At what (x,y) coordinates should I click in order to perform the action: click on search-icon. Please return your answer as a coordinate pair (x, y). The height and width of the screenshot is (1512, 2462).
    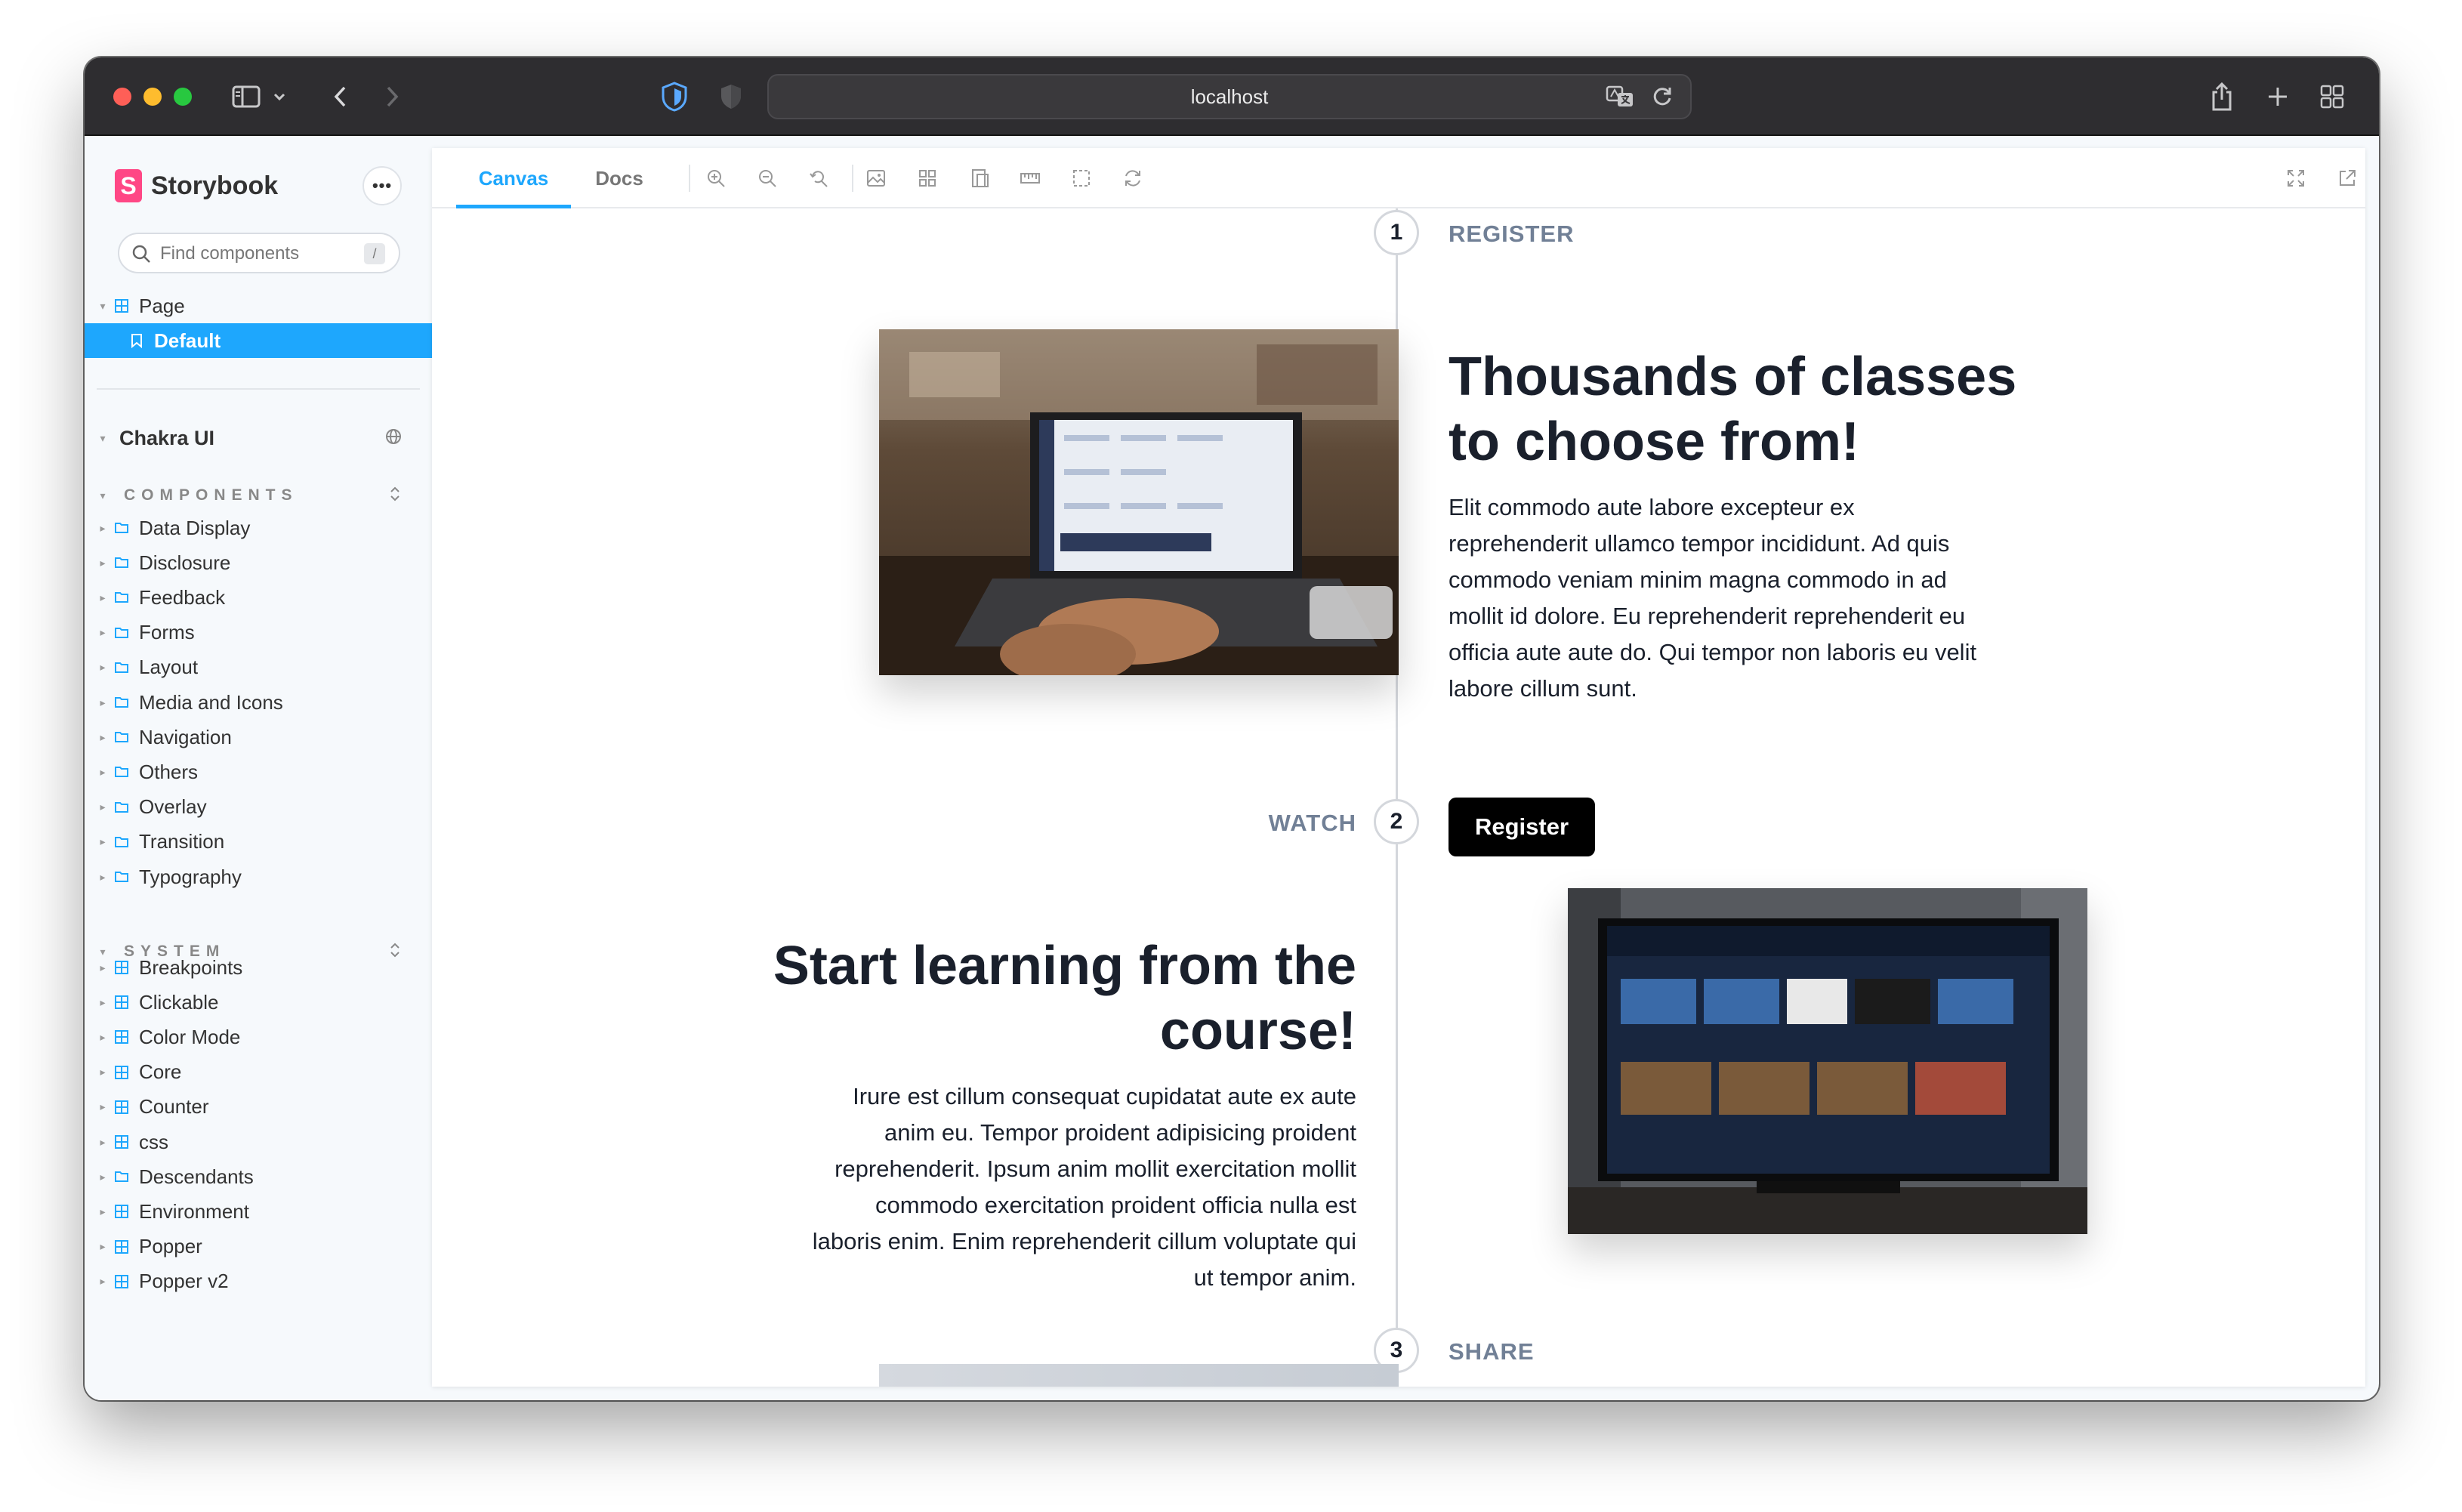
    Looking at the image, I should click on (141, 254).